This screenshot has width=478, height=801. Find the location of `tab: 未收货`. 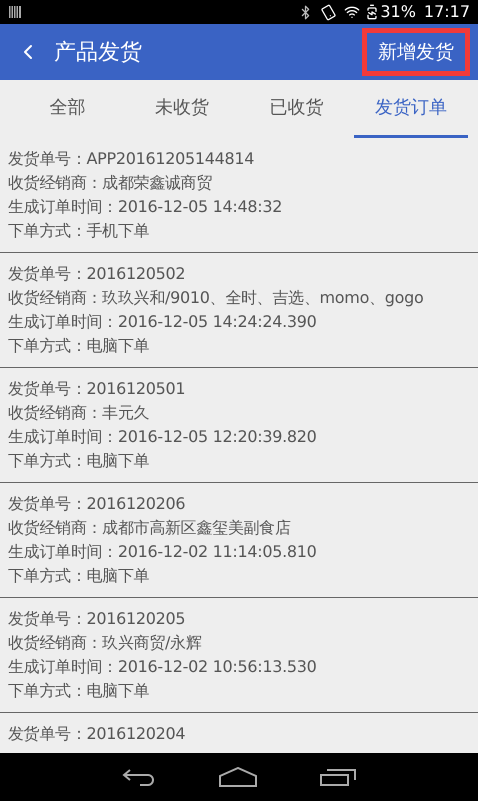

tab: 未收货 is located at coordinates (181, 109).